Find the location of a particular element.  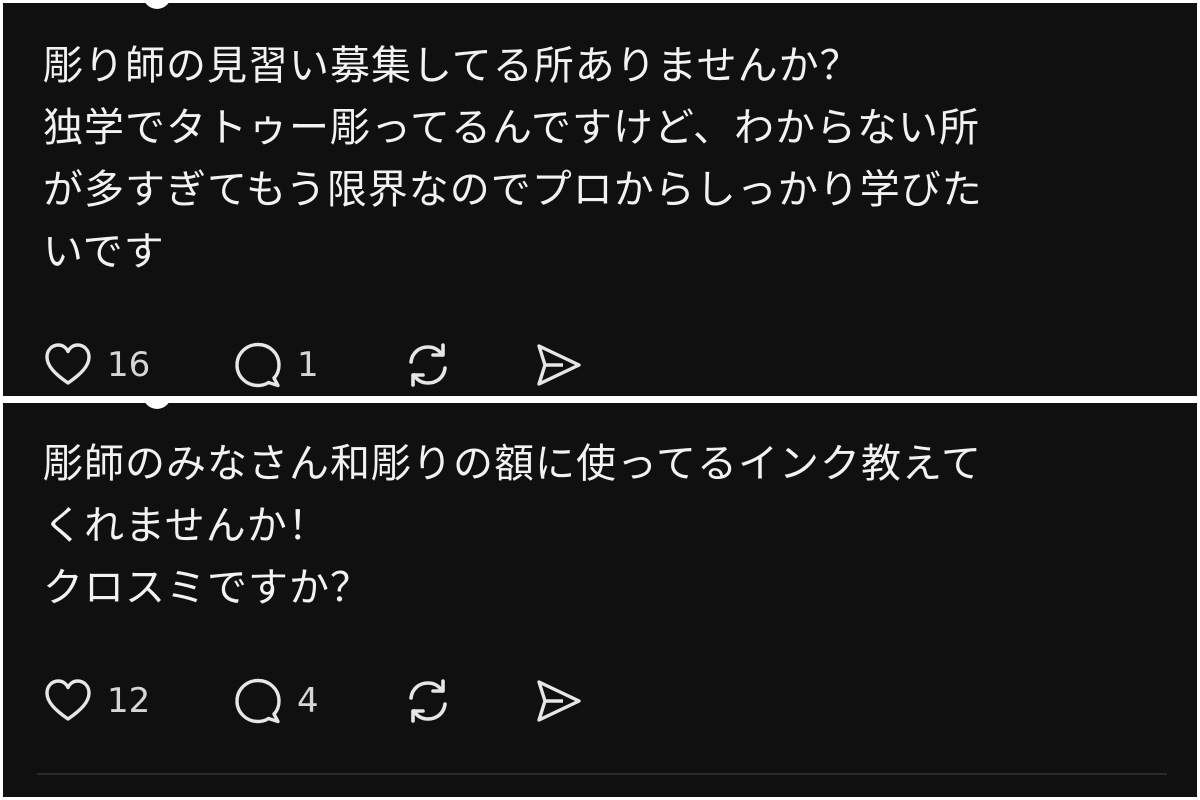

like-button: 16 is located at coordinates (138, 365).